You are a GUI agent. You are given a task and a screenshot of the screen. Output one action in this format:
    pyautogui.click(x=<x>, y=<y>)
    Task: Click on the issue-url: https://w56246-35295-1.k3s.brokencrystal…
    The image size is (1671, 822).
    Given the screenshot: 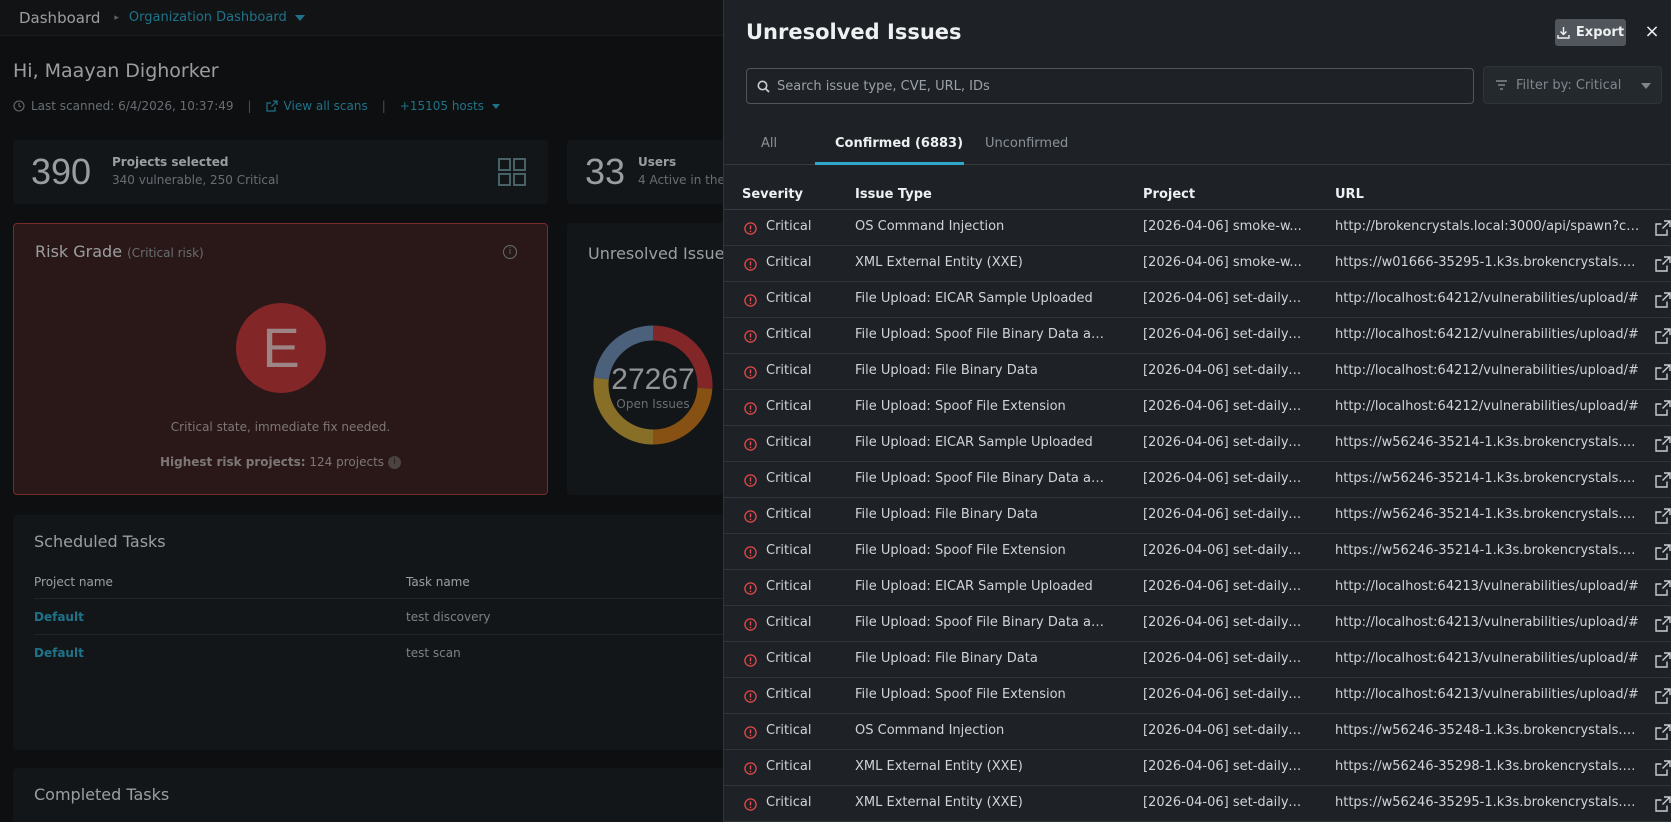 What is the action you would take?
    pyautogui.click(x=1488, y=802)
    